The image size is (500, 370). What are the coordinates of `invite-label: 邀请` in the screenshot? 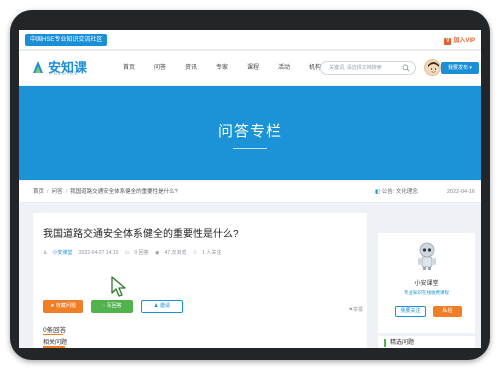 It's located at (164, 306).